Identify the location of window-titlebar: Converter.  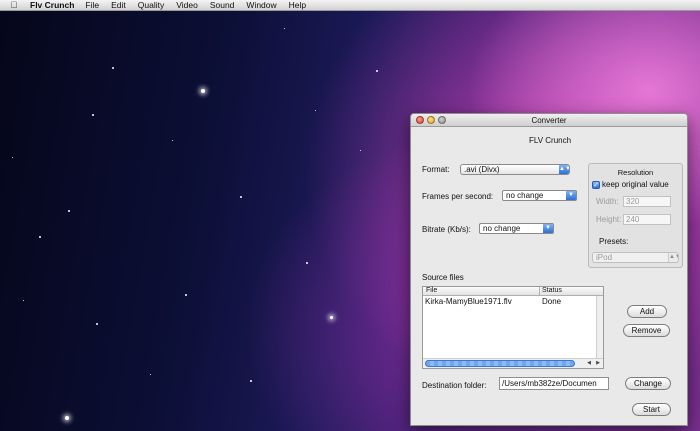
(549, 120).